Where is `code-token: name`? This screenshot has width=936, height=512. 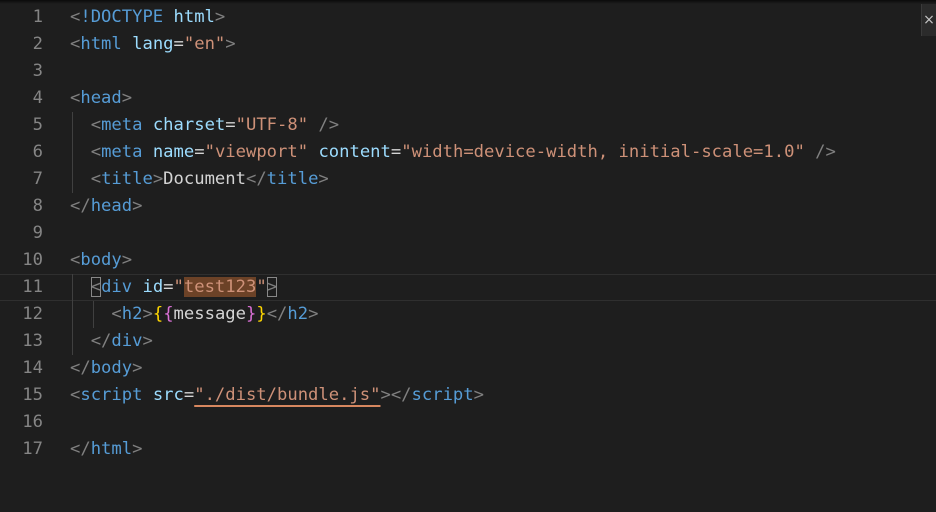
code-token: name is located at coordinates (173, 152).